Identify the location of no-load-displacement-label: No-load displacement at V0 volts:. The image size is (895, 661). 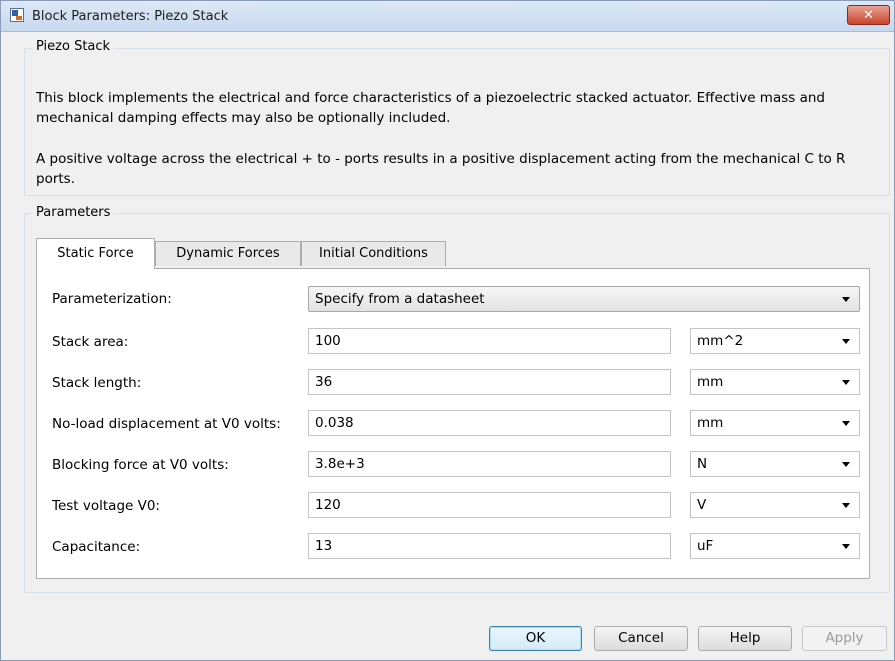
(166, 424).